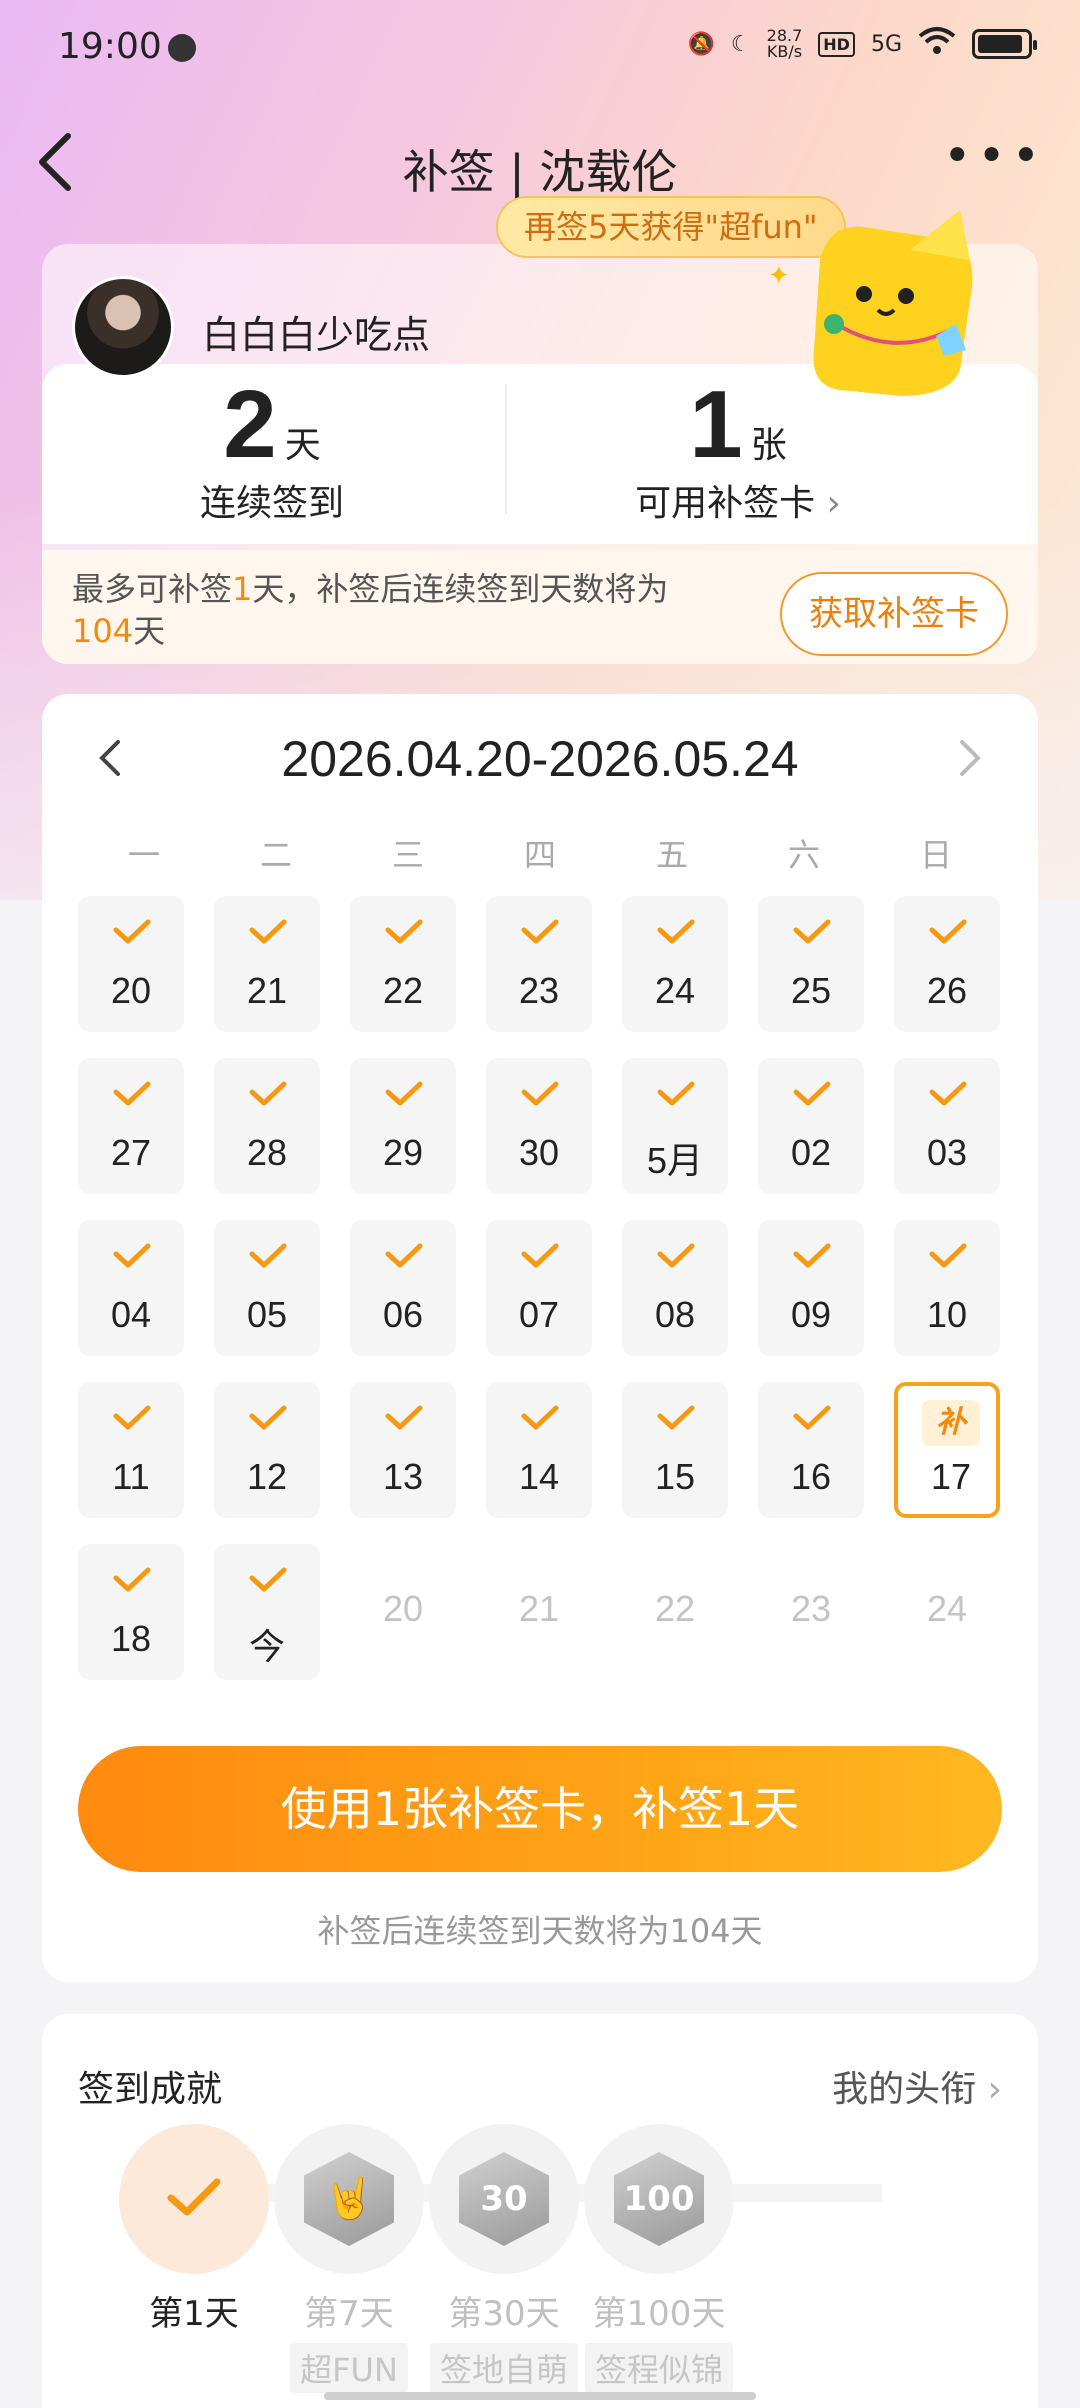 This screenshot has height=2408, width=1080. I want to click on makeup-badge: 补, so click(951, 1423).